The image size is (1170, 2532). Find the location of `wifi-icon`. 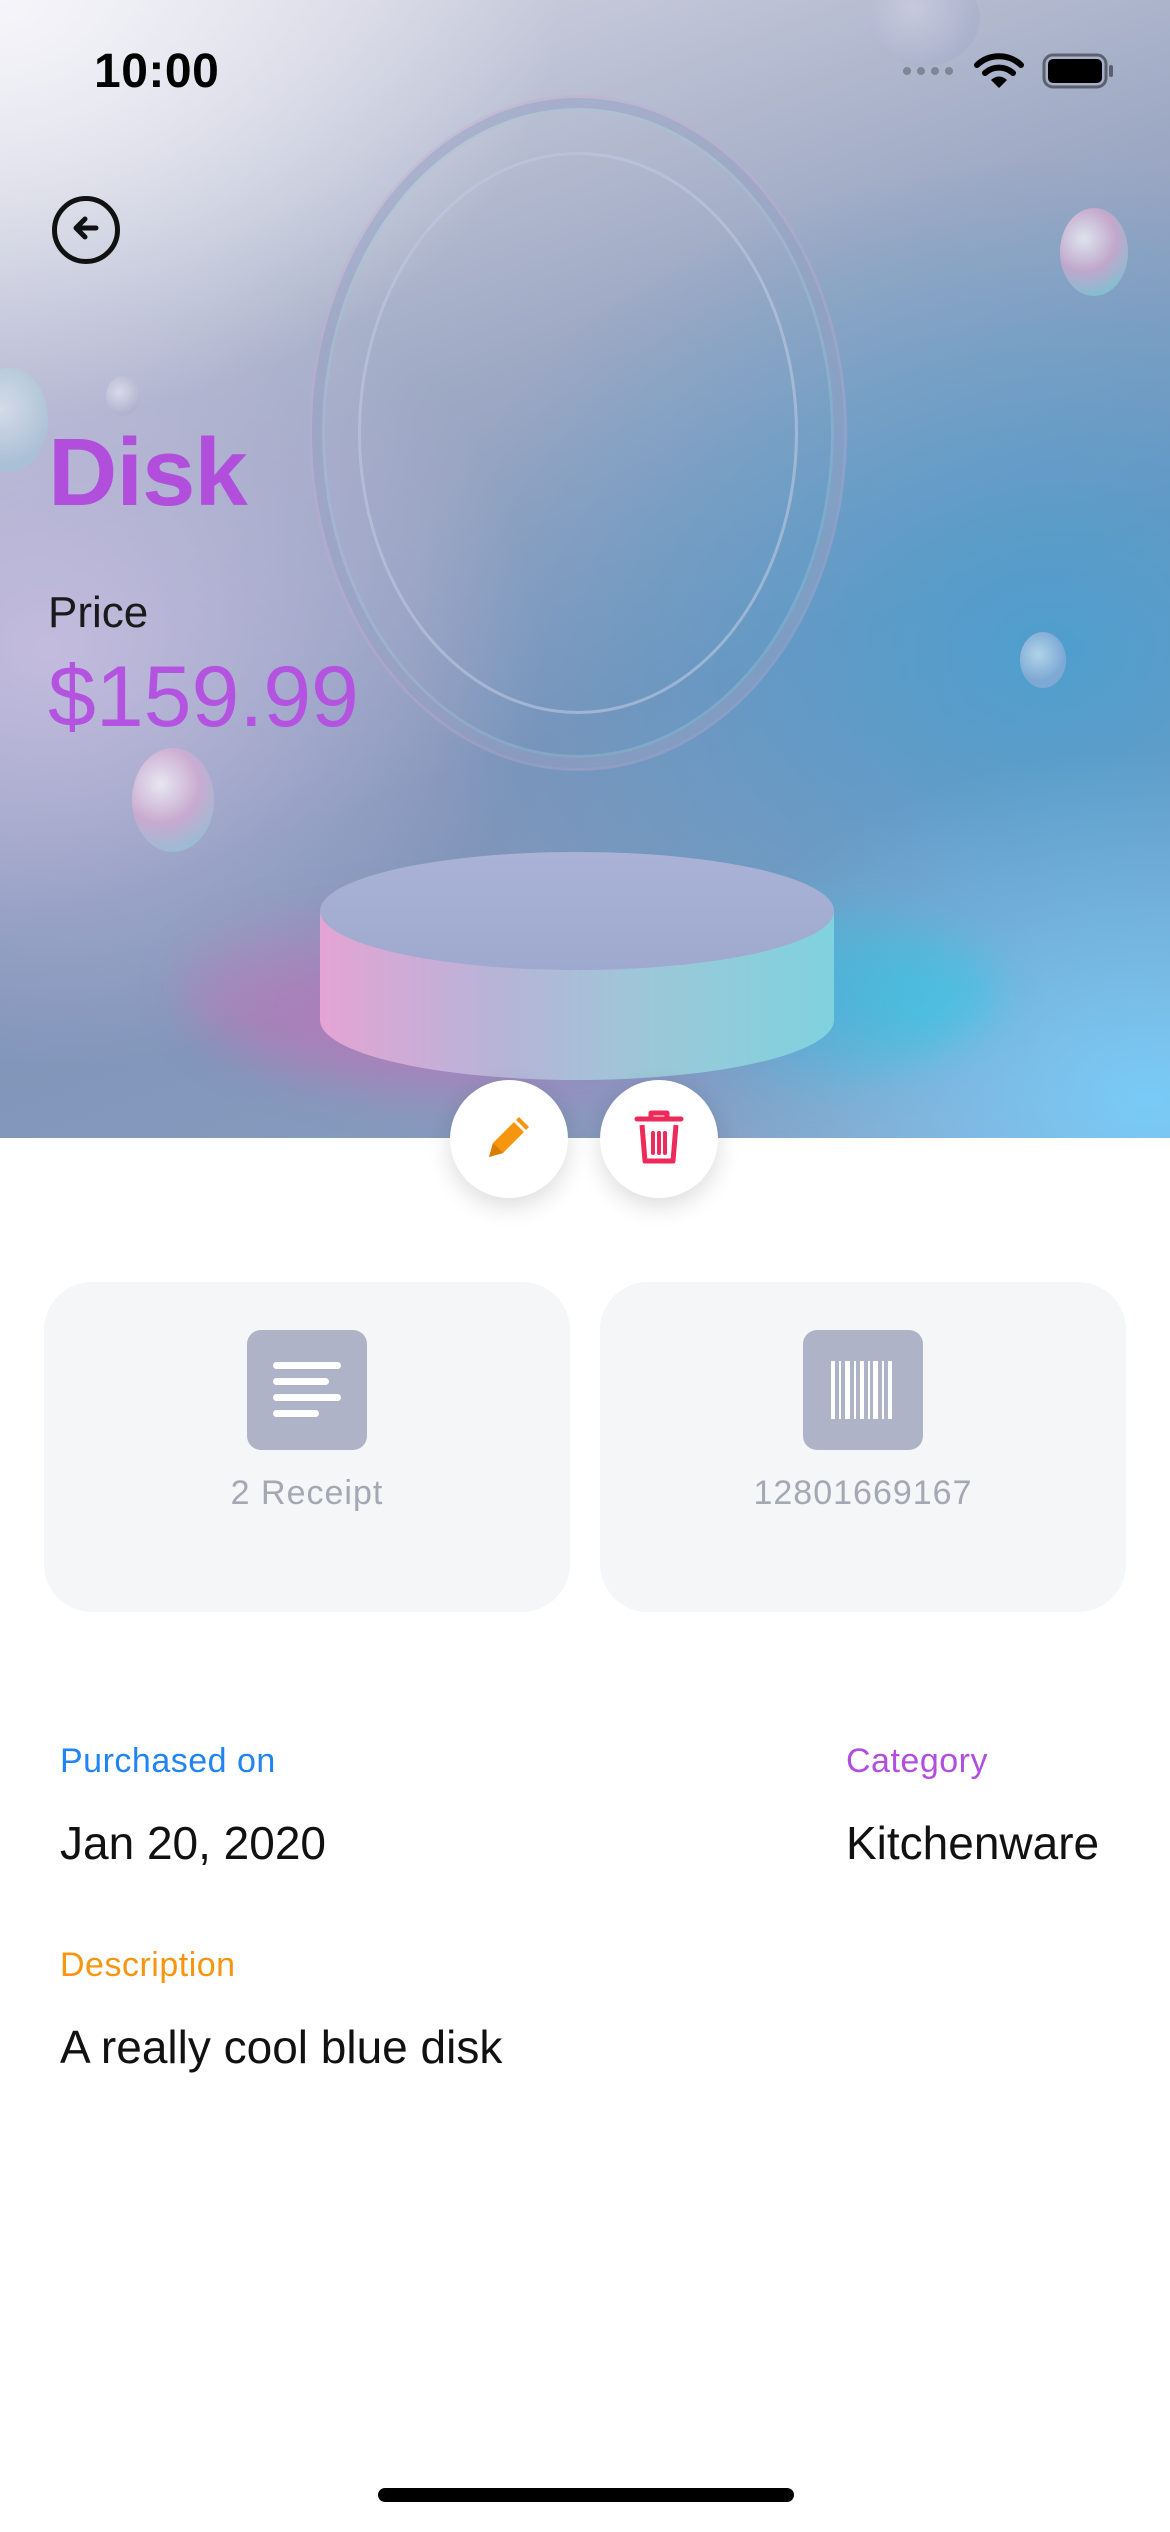

wifi-icon is located at coordinates (999, 73).